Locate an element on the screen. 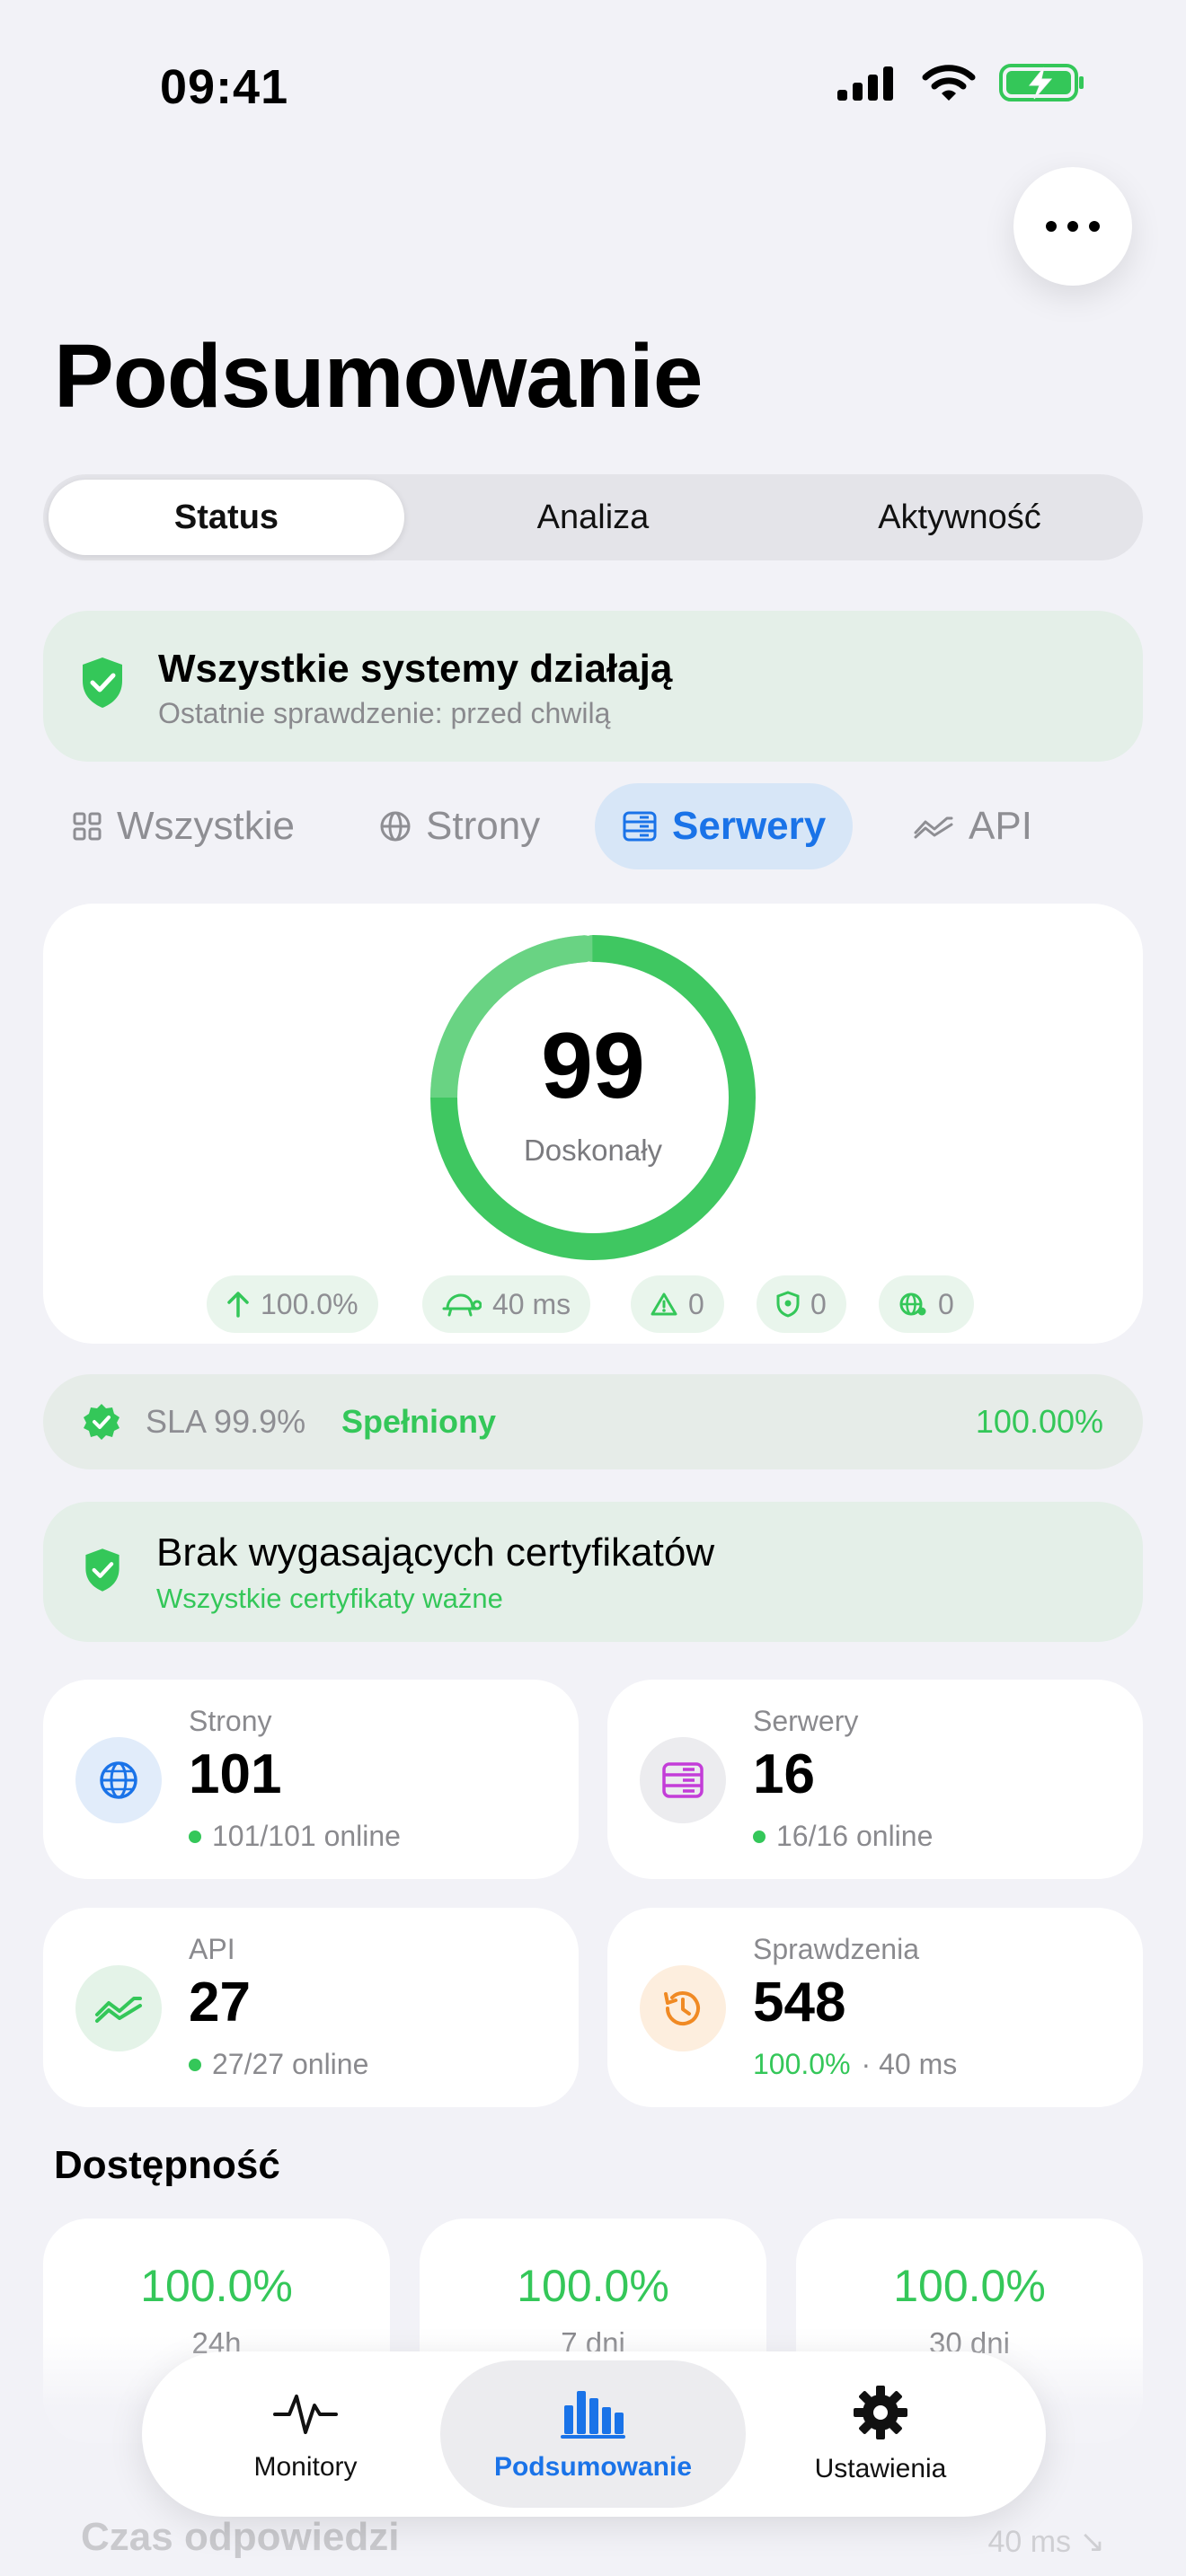 The width and height of the screenshot is (1186, 2576). segment-analiza: Analiza is located at coordinates (593, 517).